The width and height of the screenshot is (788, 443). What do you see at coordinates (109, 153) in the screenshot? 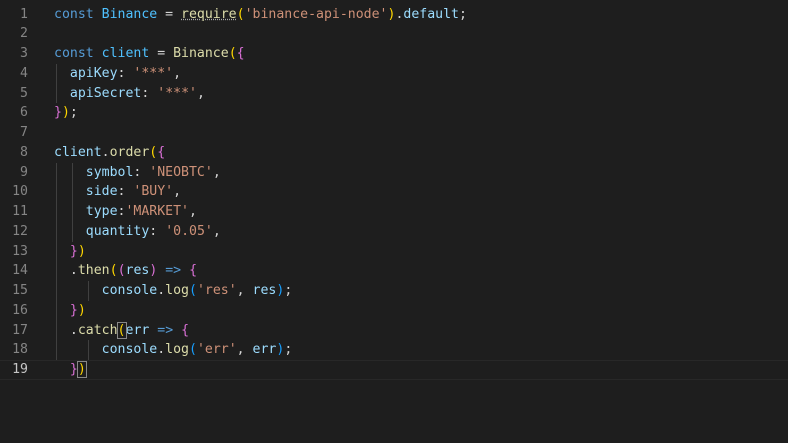
I see `code-text: client.order({` at bounding box center [109, 153].